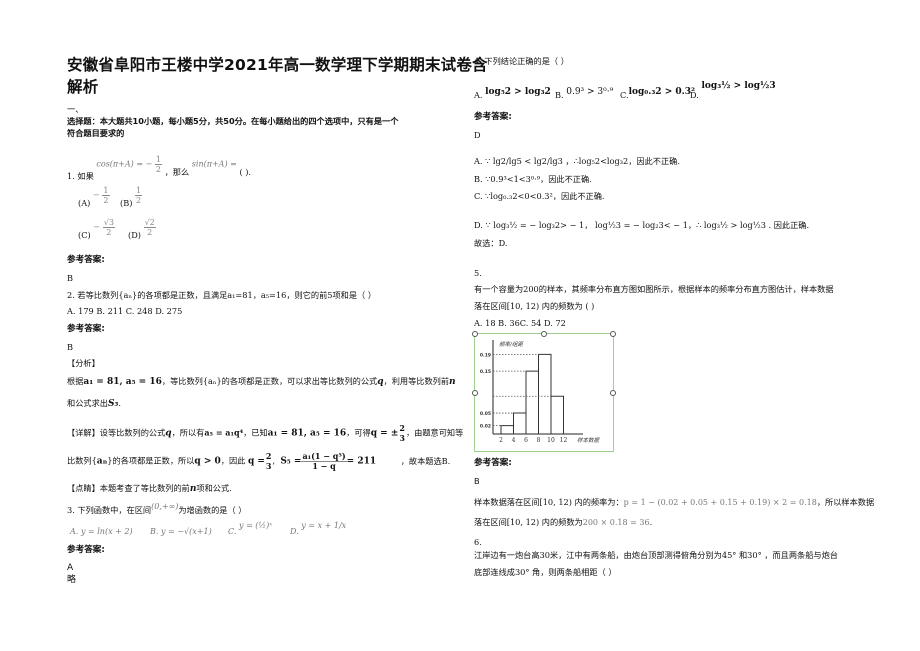 The image size is (920, 651). I want to click on q3-option-c: C. y = (½)ˣ, so click(250, 529).